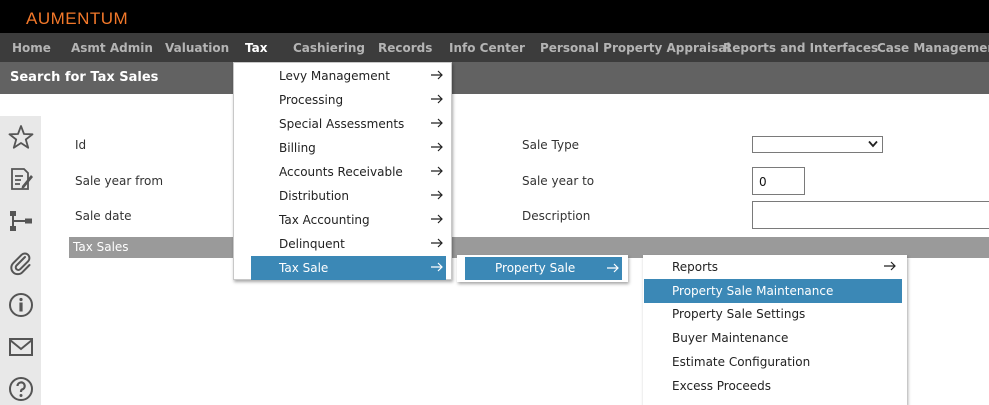 The image size is (989, 405). I want to click on top-bar: AUMENTUM, so click(494, 16).